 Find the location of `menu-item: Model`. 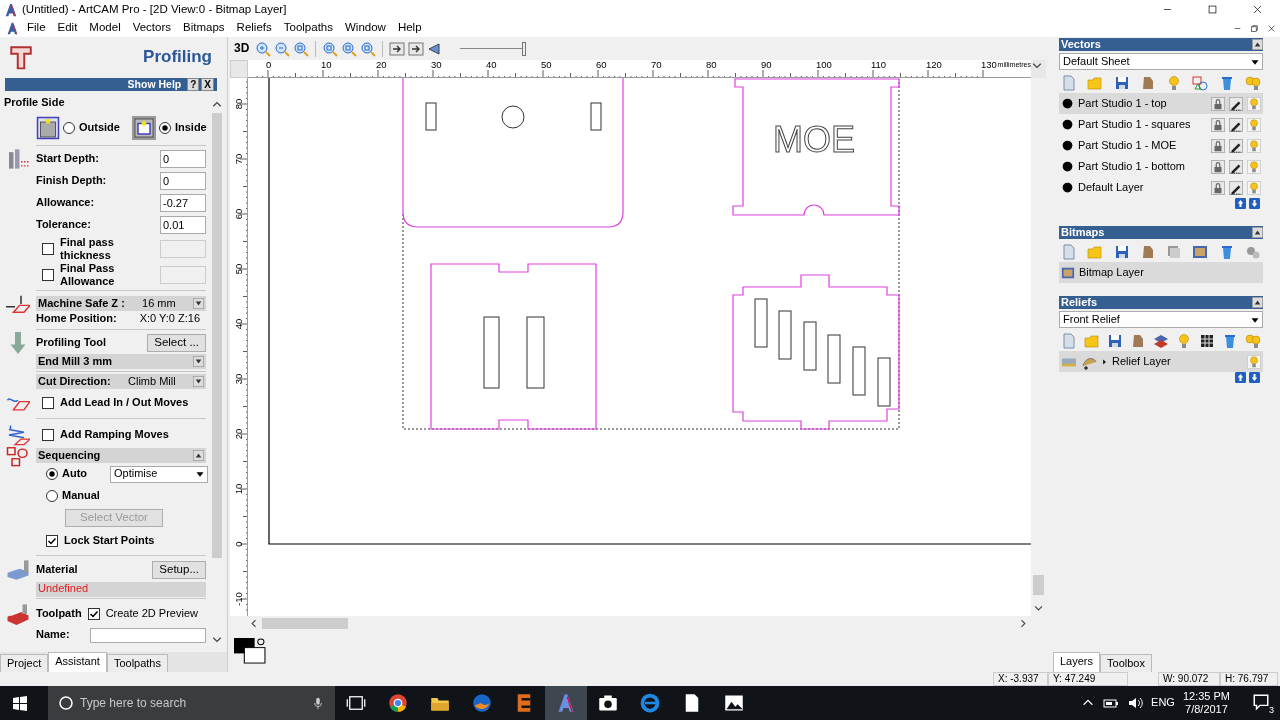

menu-item: Model is located at coordinates (105, 28).